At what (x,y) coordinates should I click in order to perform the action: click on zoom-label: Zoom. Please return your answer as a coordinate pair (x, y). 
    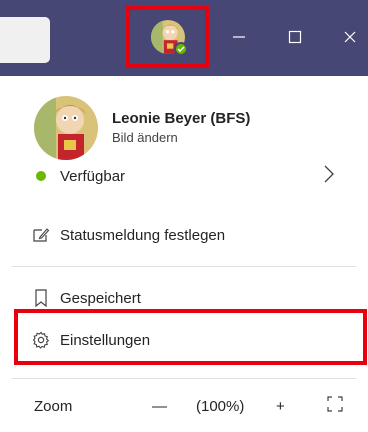
    Looking at the image, I should click on (53, 406).